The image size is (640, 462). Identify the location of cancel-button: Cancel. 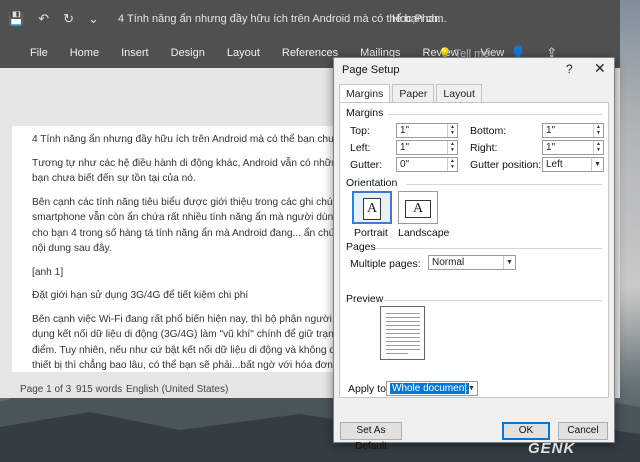
(583, 431).